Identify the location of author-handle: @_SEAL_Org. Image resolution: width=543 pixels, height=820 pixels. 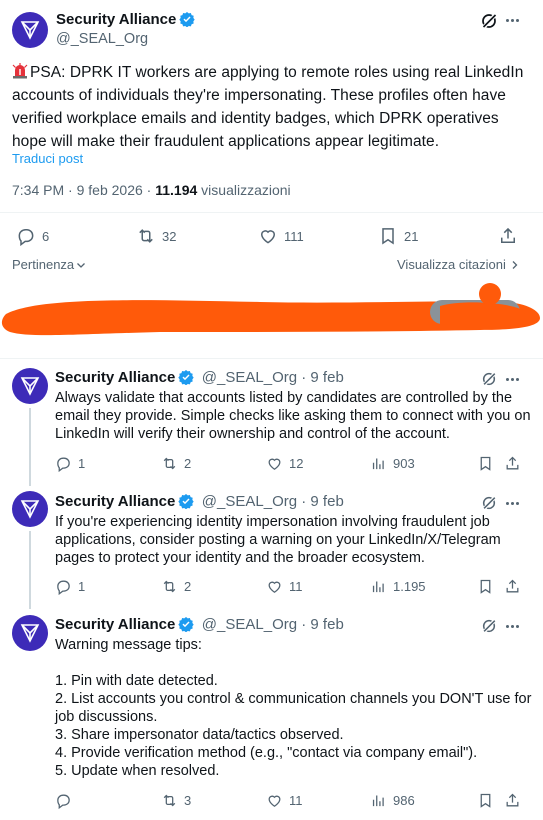
(102, 39).